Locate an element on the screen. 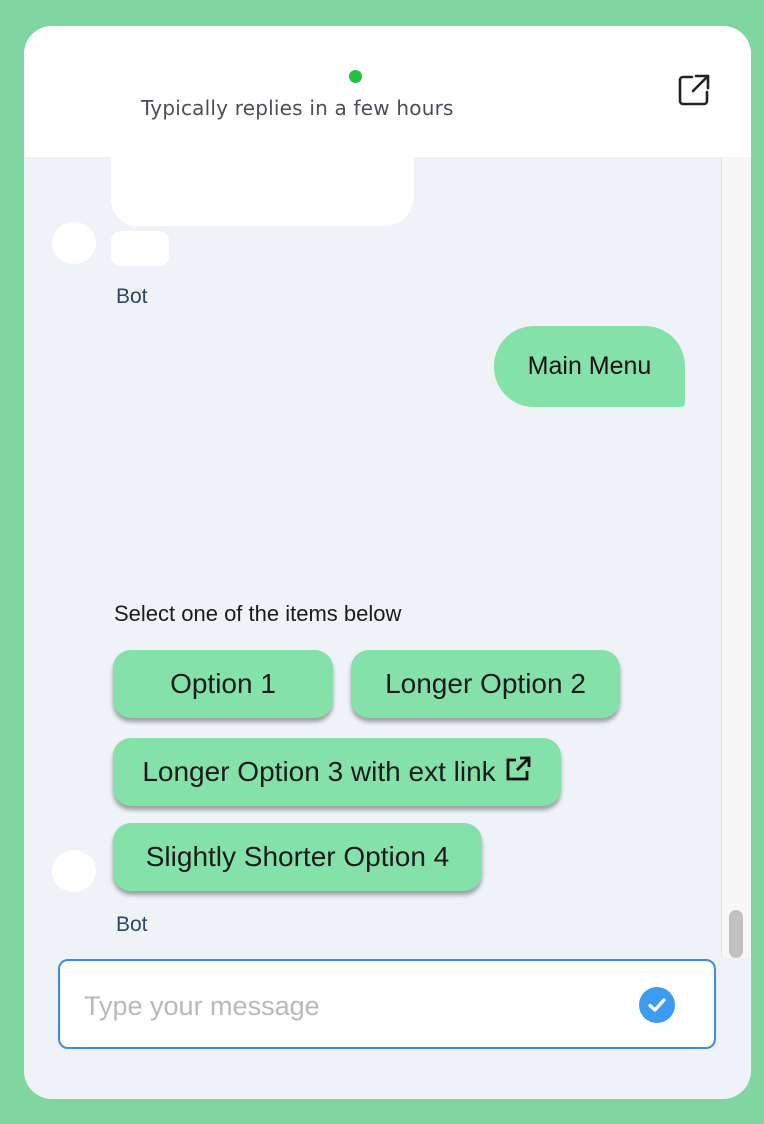 The image size is (764, 1124). option-label: Longer Option 2 is located at coordinates (485, 683).